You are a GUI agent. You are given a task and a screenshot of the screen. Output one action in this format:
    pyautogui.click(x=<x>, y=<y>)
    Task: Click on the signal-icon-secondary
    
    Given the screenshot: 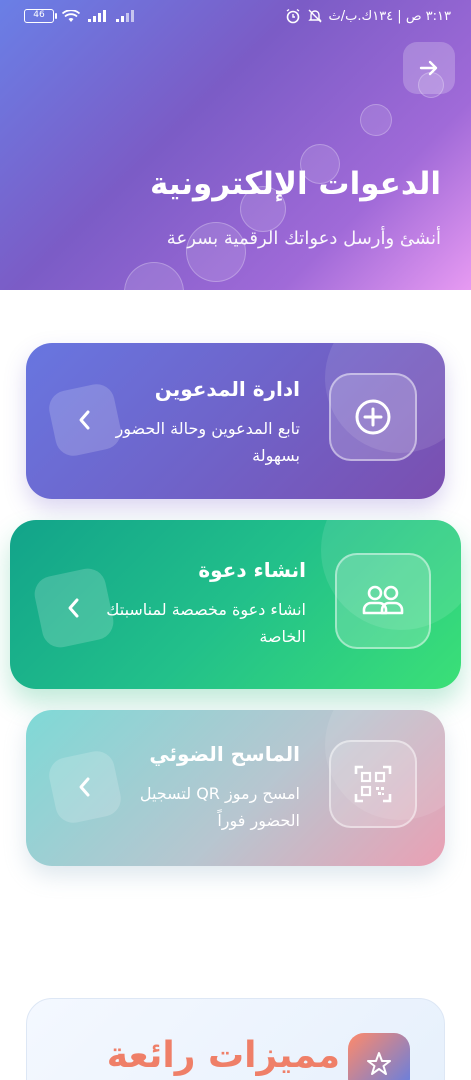 What is the action you would take?
    pyautogui.click(x=125, y=16)
    